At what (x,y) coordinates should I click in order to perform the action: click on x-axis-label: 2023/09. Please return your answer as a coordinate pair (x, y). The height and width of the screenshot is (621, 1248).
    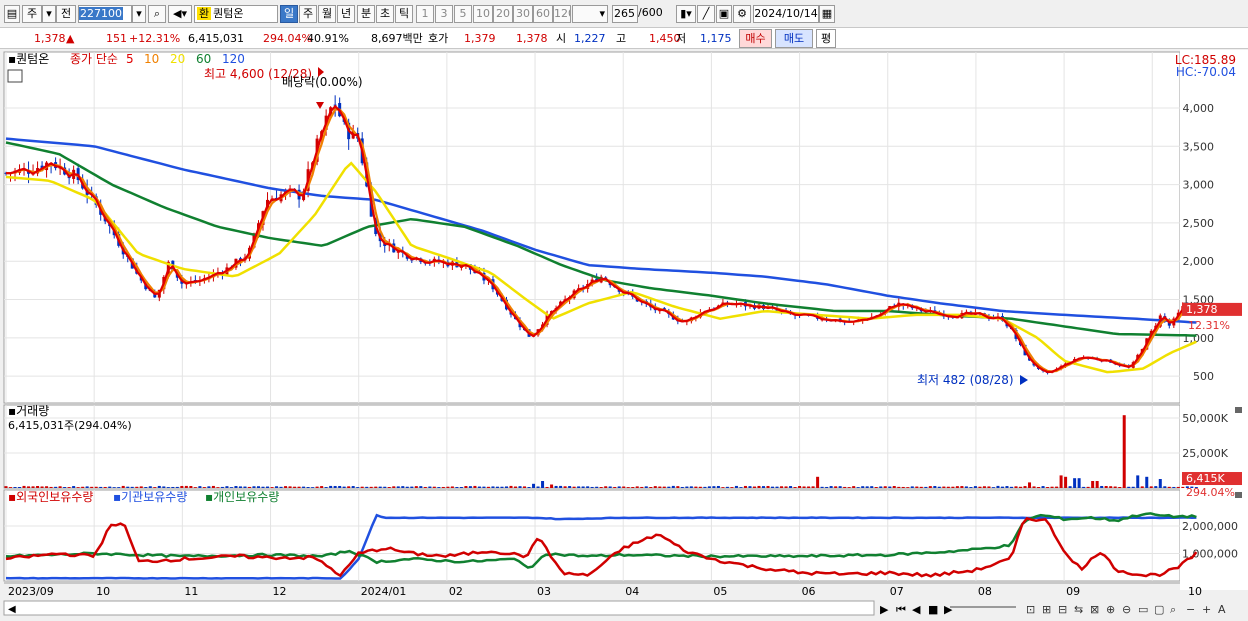
    Looking at the image, I should click on (31, 591).